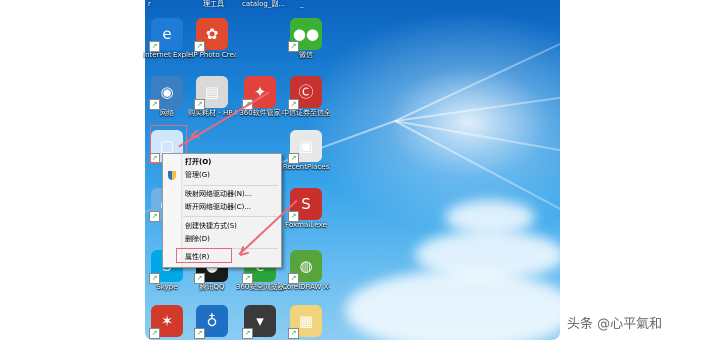 The image size is (705, 340). Describe the element at coordinates (306, 167) in the screenshot. I see `desktop-icon-label: RecentPlaces` at that location.